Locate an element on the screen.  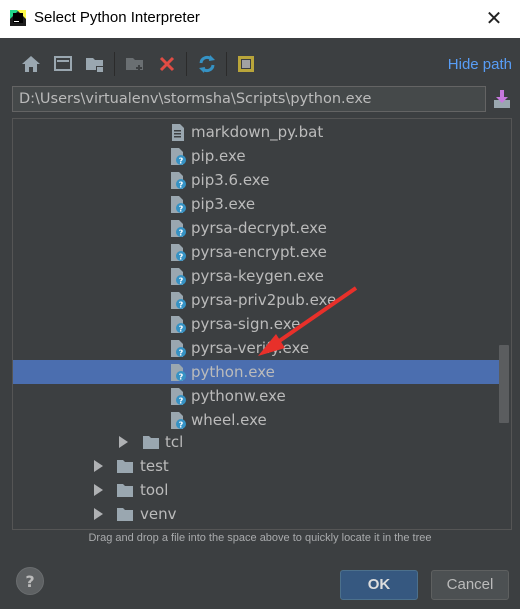
tree-row: tool is located at coordinates (256, 490).